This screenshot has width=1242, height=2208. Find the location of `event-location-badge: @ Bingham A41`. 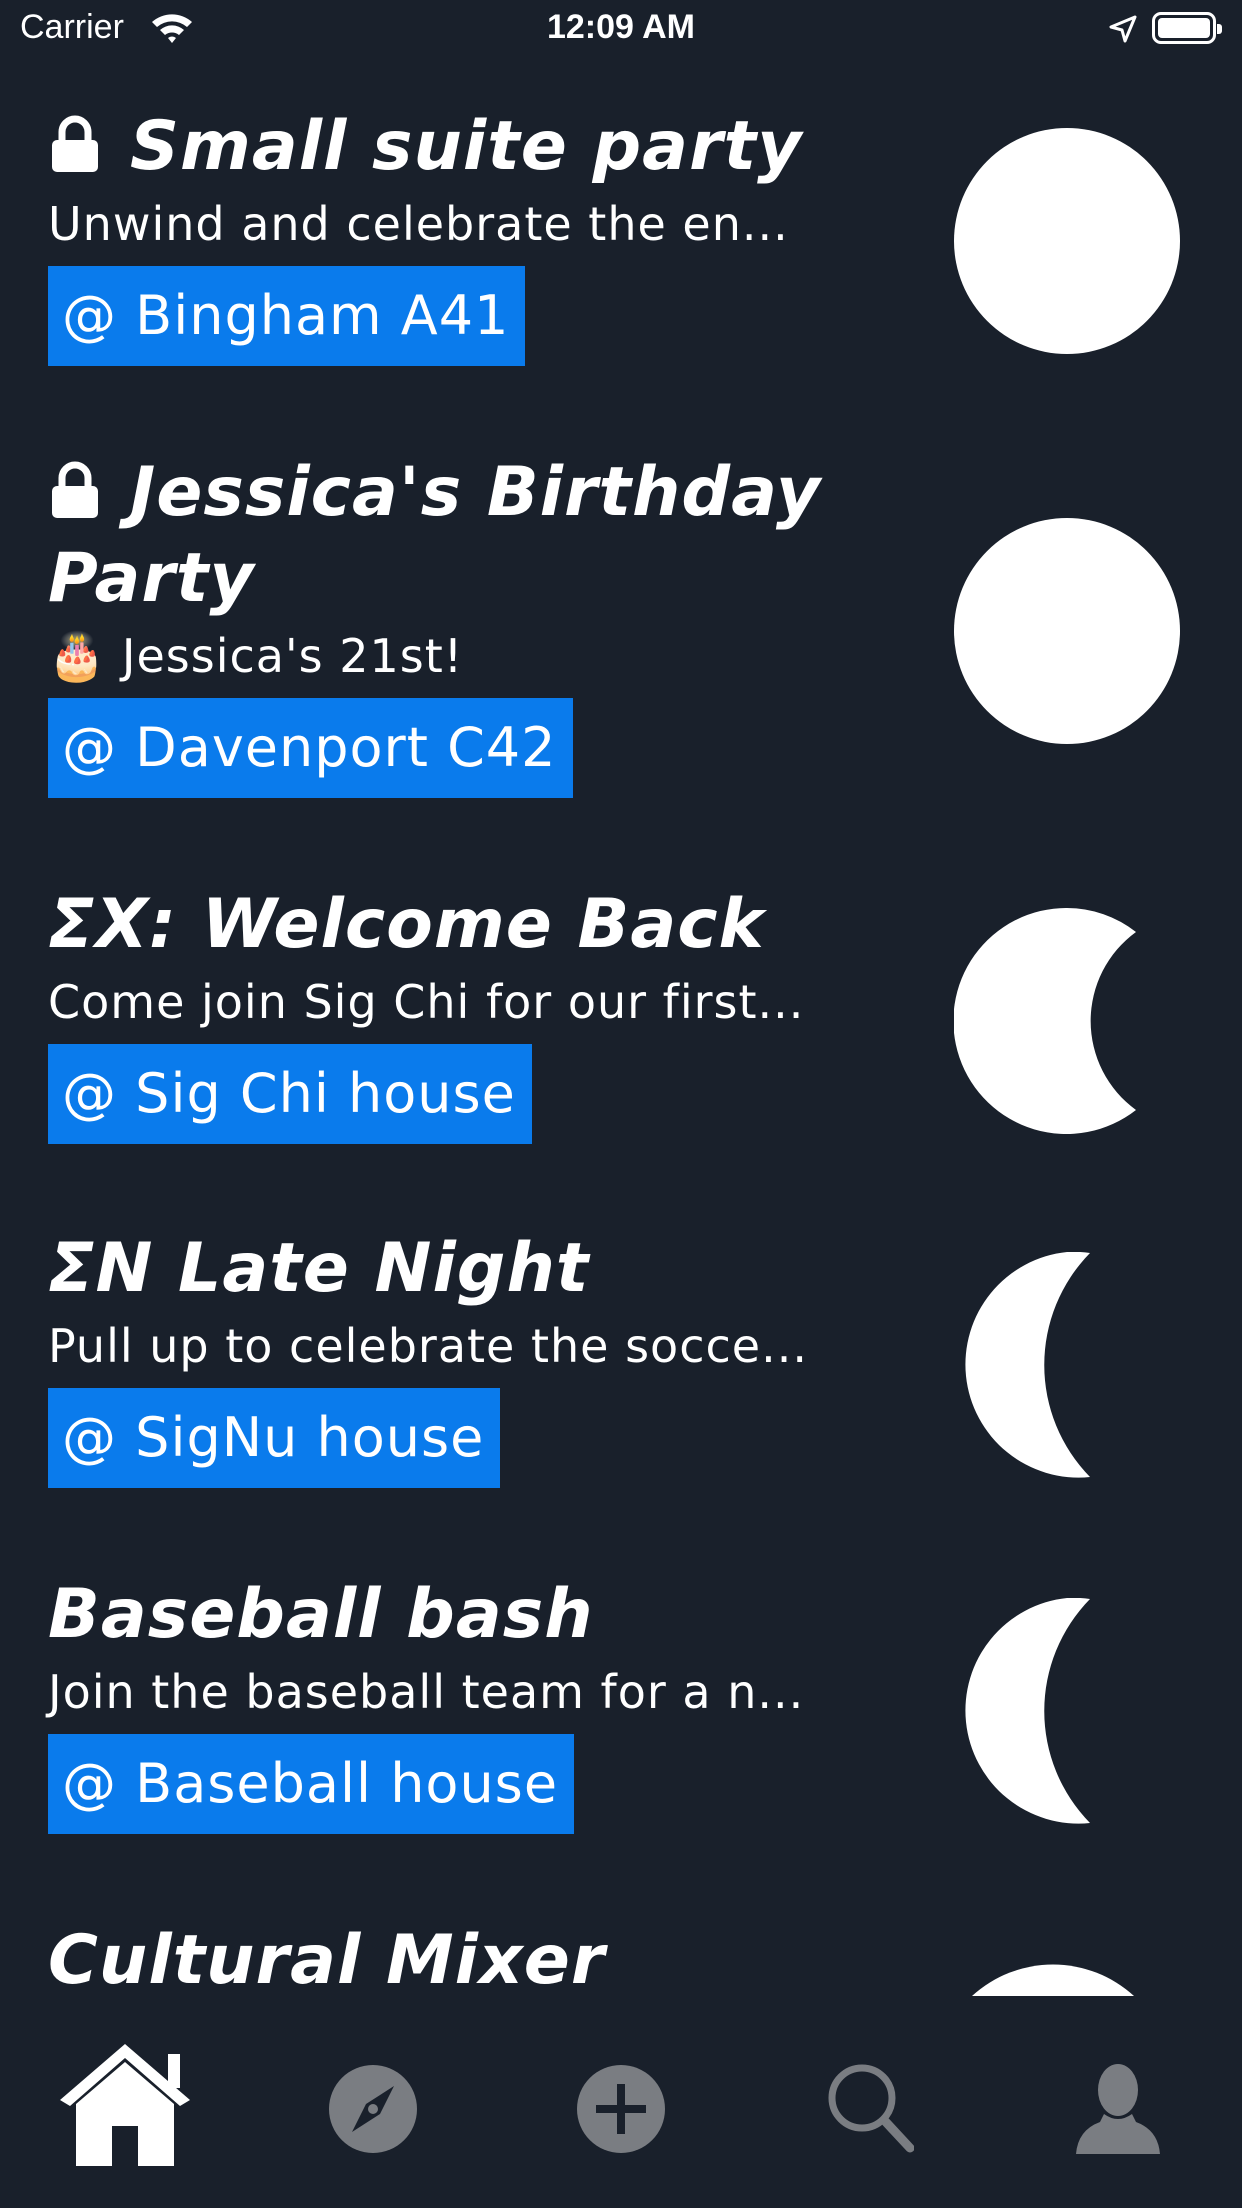

event-location-badge: @ Bingham A41 is located at coordinates (287, 316).